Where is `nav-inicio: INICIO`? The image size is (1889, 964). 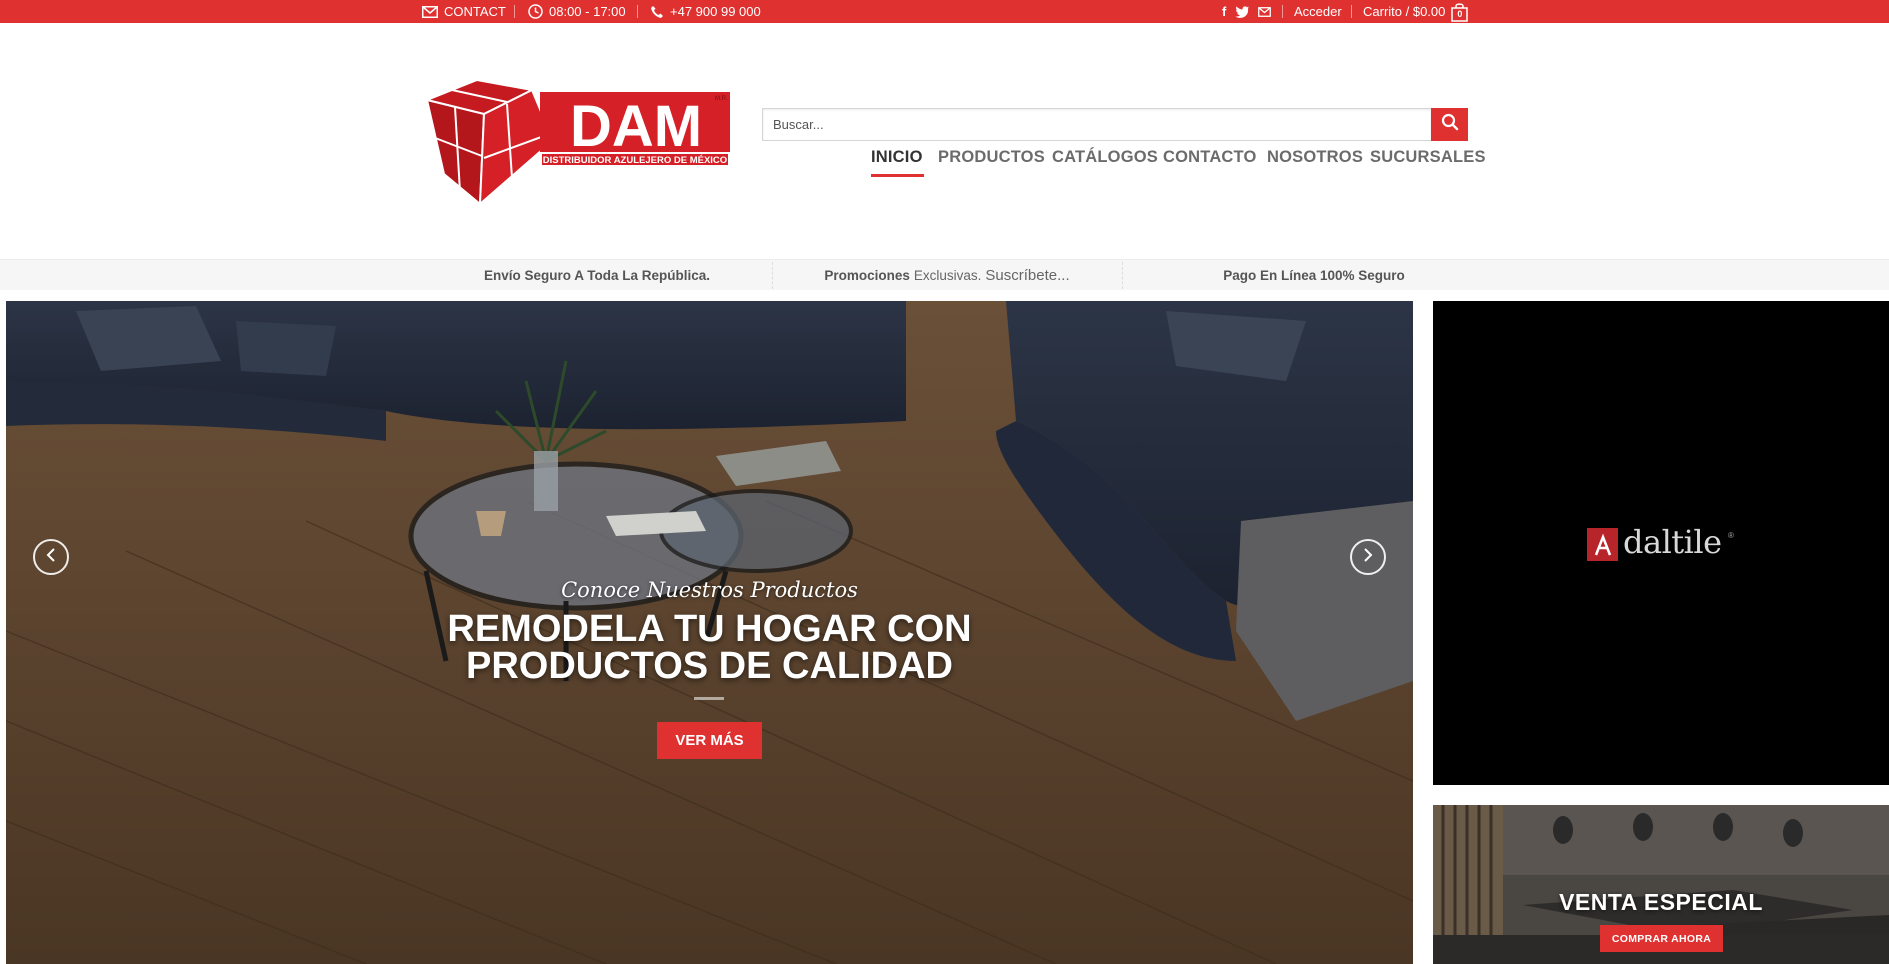
nav-inicio: INICIO is located at coordinates (897, 157).